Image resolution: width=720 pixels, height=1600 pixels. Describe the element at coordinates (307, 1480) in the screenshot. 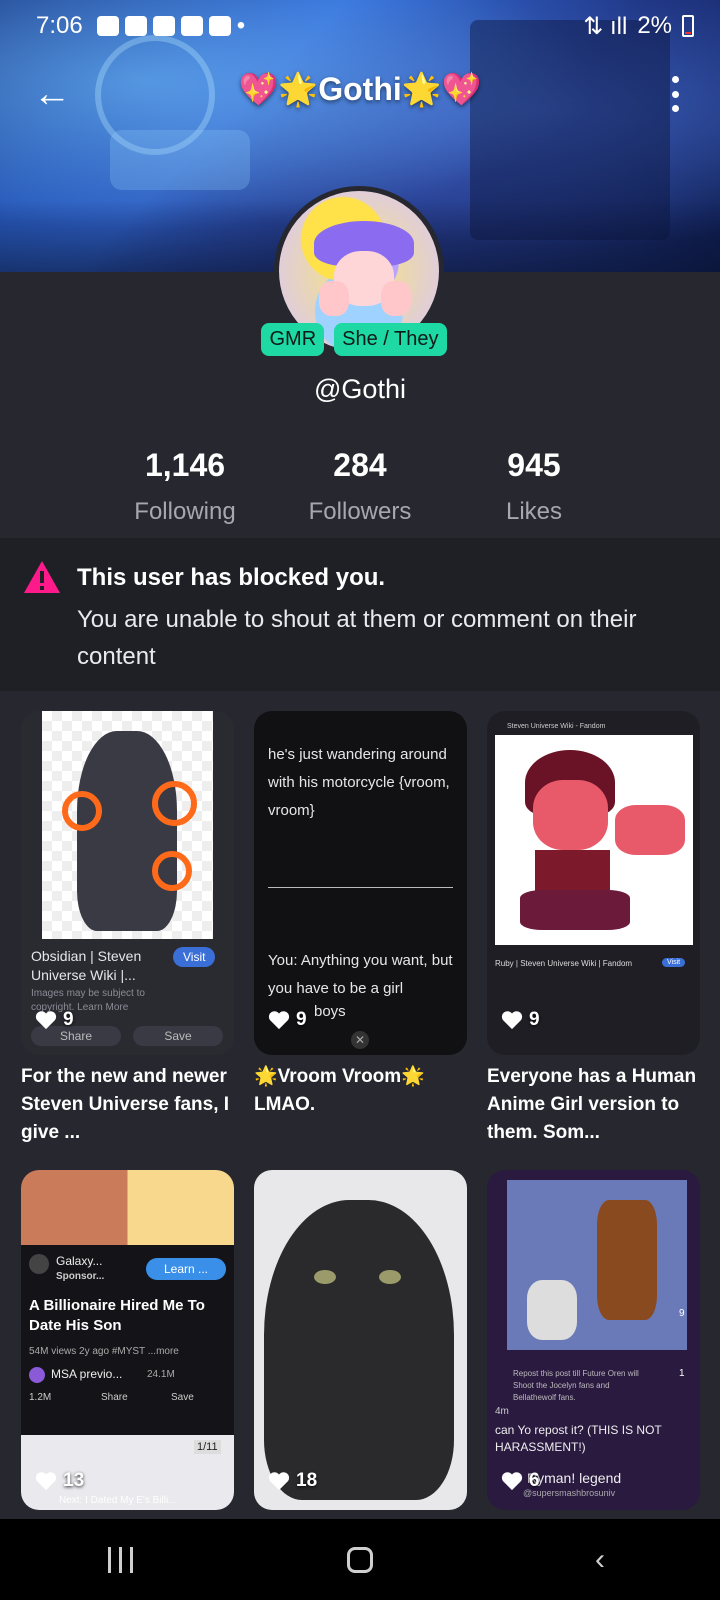

I see `post-like-count: 18` at that location.